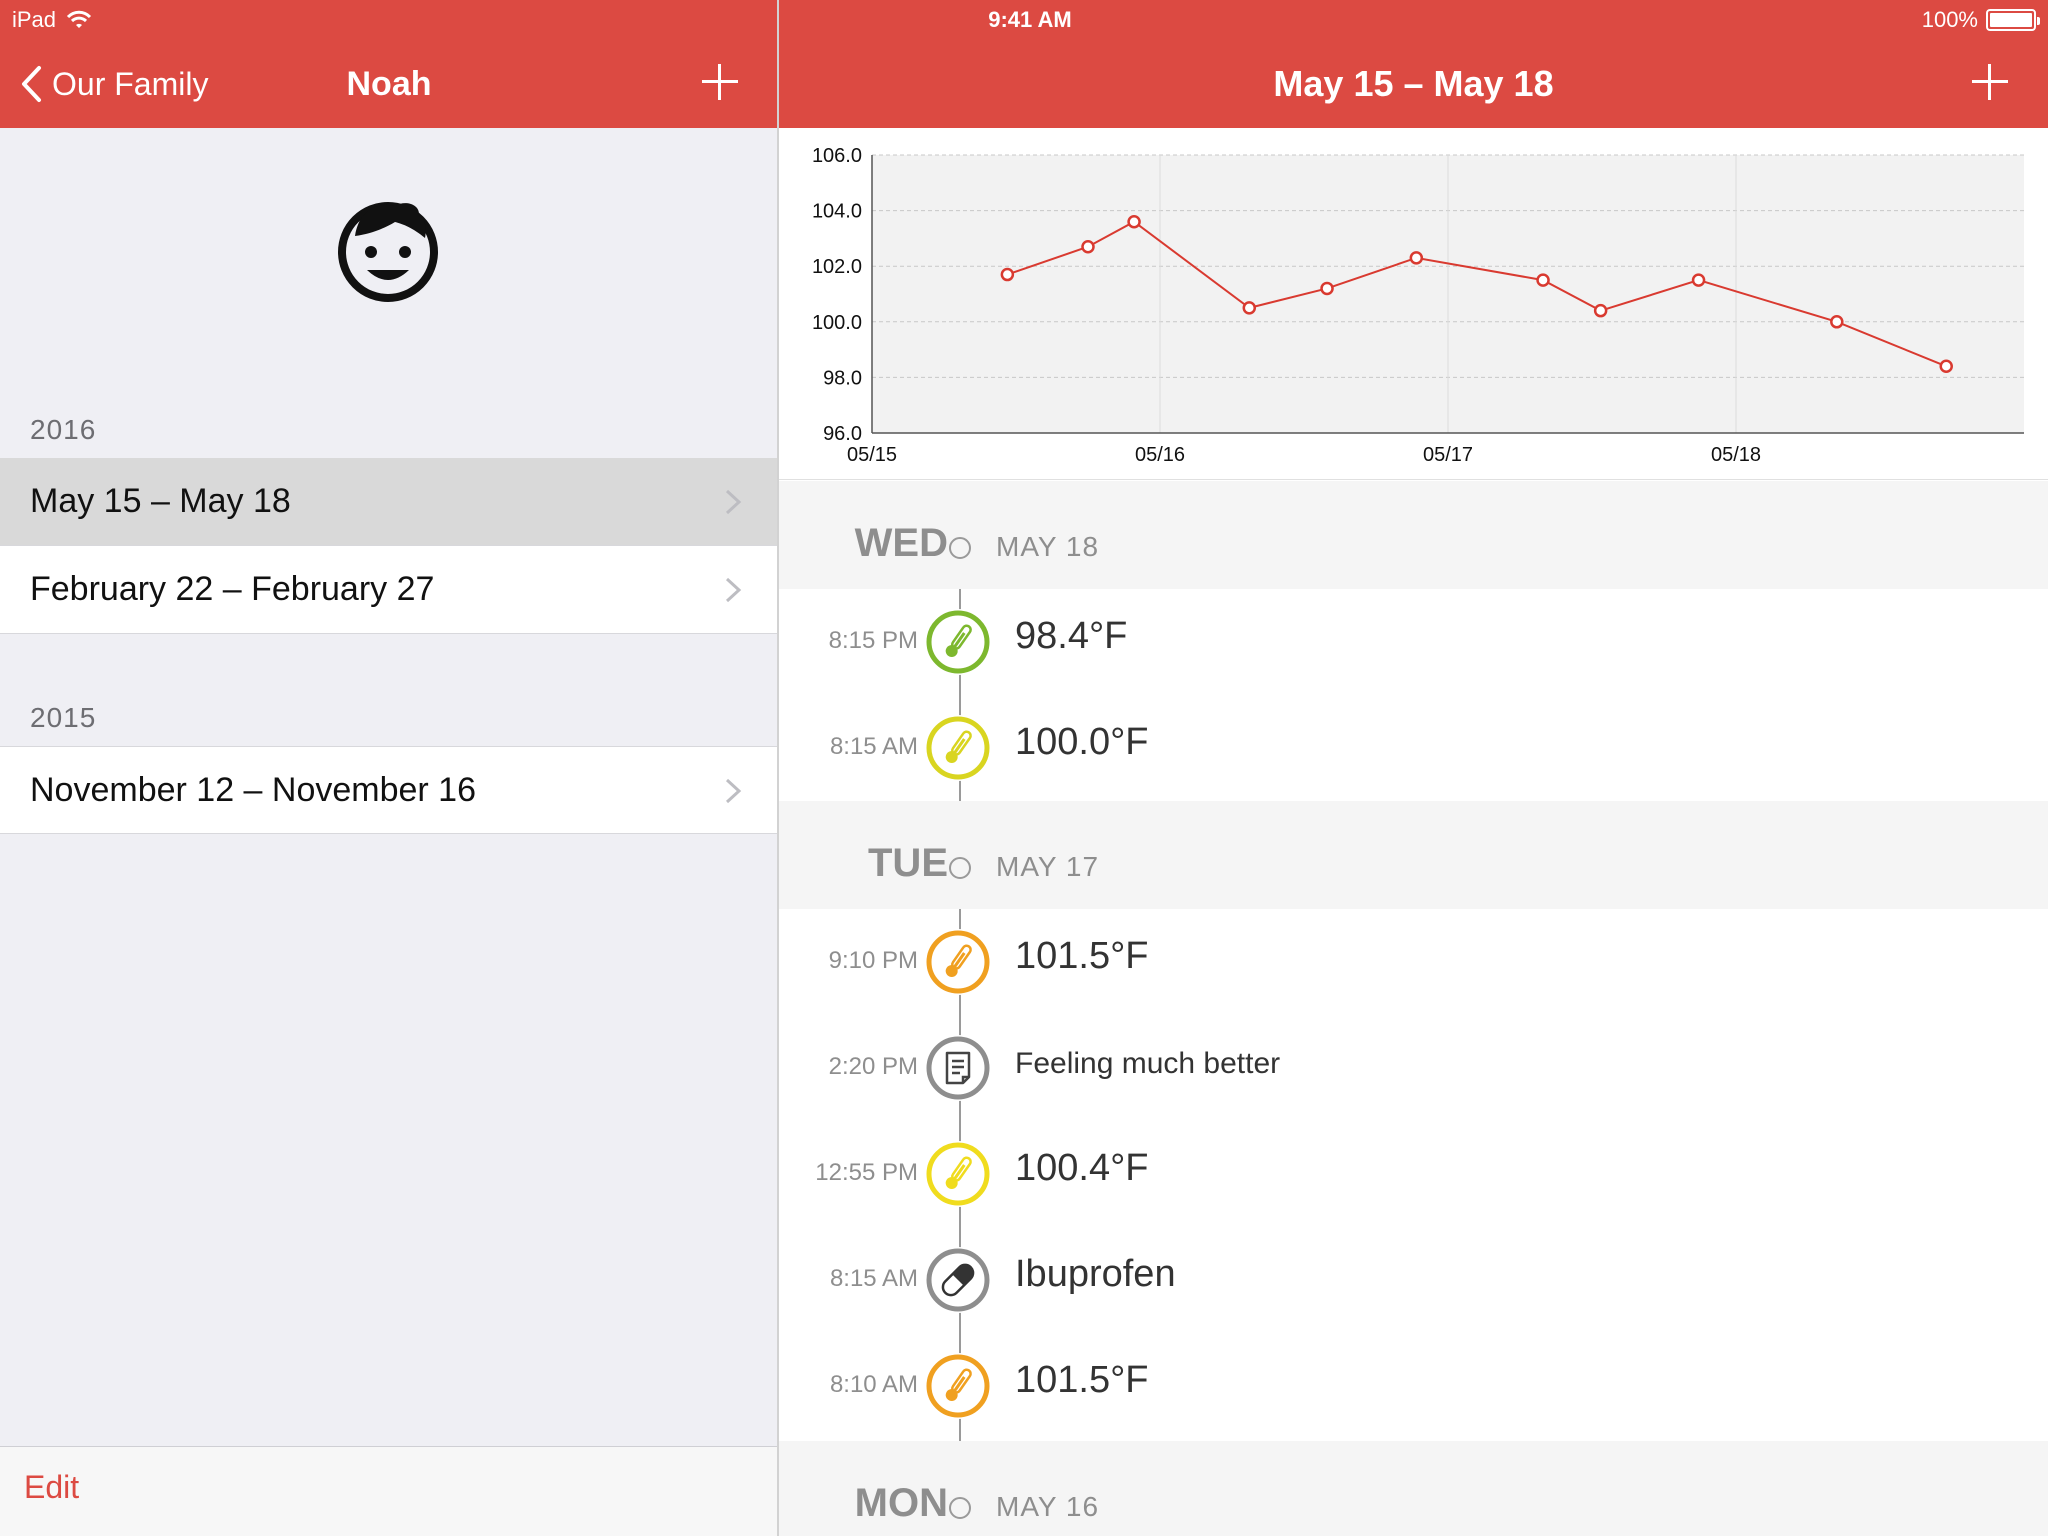 This screenshot has width=2048, height=1536. I want to click on y-tick-label: 98.0, so click(842, 378).